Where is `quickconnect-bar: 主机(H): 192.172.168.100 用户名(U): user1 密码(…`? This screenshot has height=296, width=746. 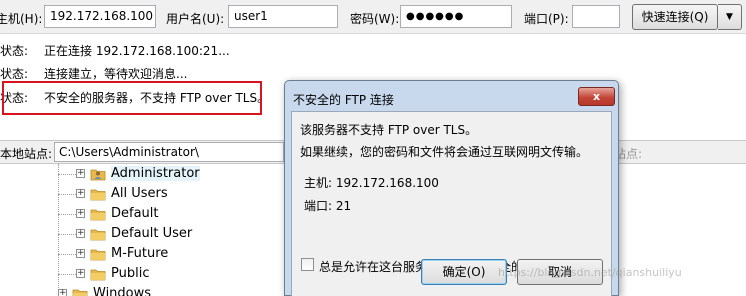
quickconnect-bar: 主机(H): 192.172.168.100 用户名(U): user1 密码(… is located at coordinates (373, 17).